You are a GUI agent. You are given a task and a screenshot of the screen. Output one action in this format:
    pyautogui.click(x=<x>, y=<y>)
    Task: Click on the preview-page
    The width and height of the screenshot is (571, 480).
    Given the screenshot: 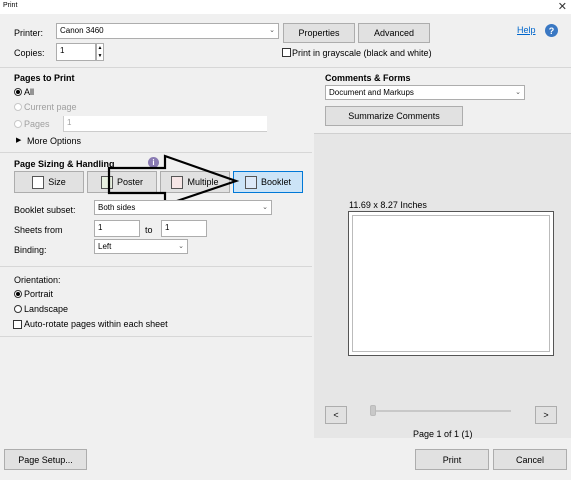 What is the action you would take?
    pyautogui.click(x=451, y=283)
    